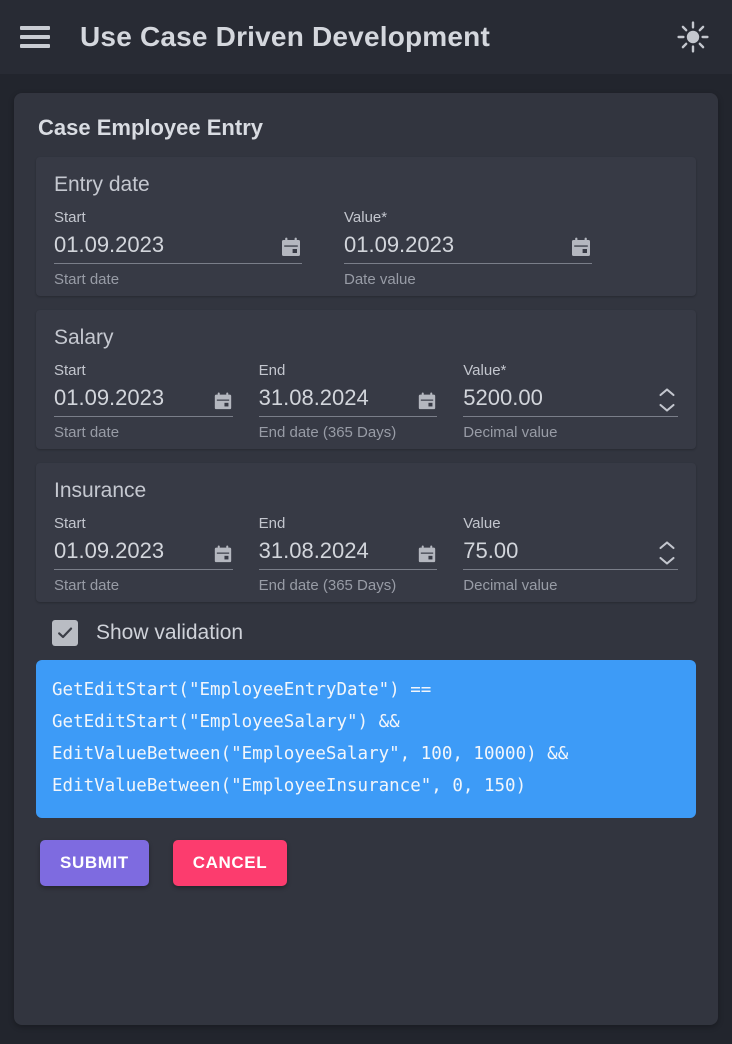 The height and width of the screenshot is (1044, 732). I want to click on field-insurance-end: End 31.08.2024 End date (365 Days), so click(348, 554).